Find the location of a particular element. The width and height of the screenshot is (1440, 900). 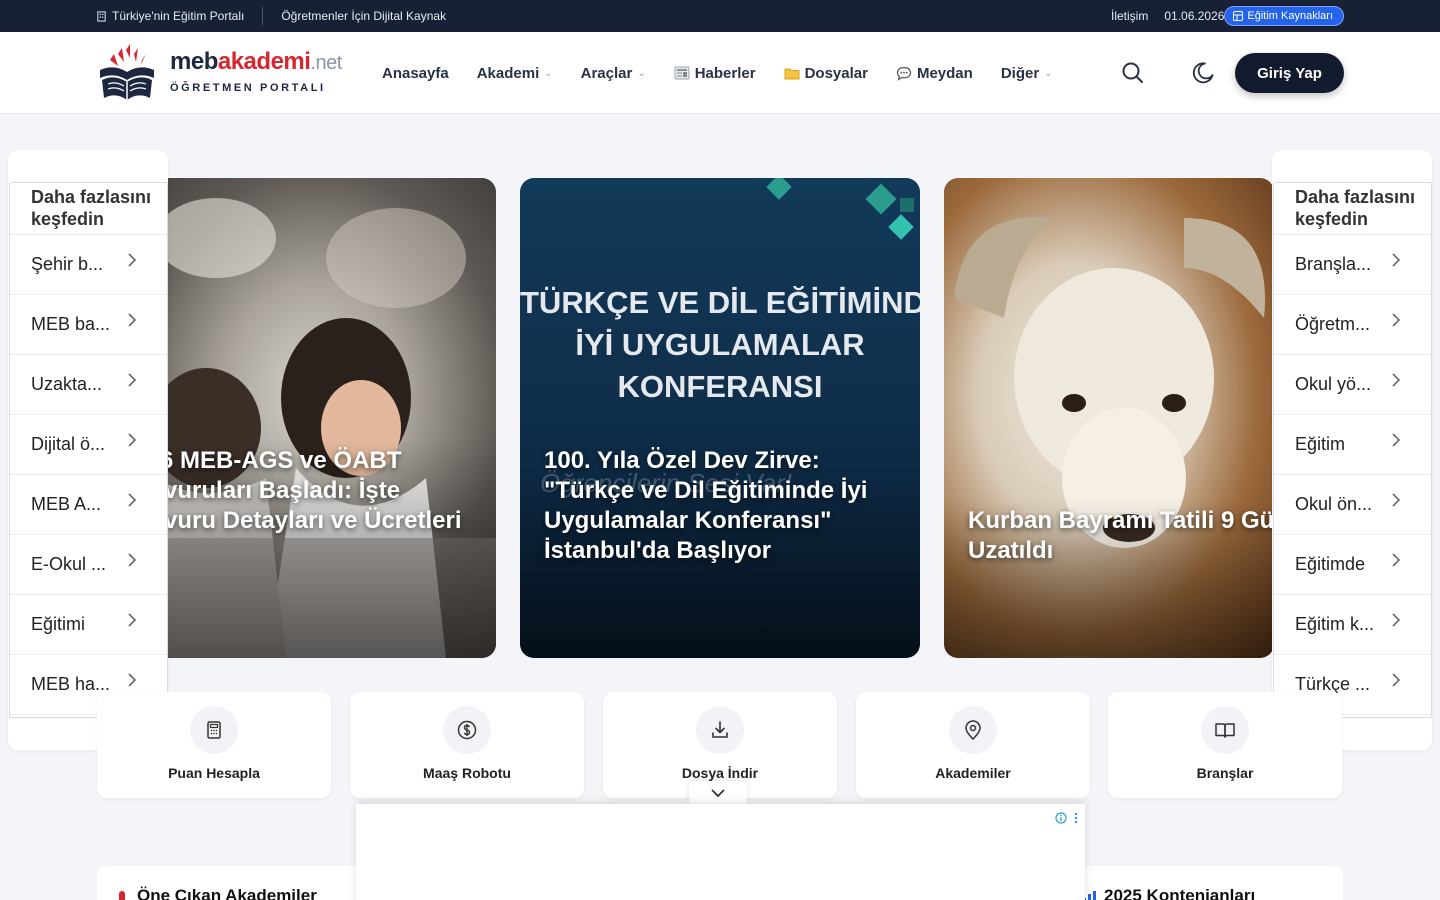

chevron-down-icon is located at coordinates (718, 792).